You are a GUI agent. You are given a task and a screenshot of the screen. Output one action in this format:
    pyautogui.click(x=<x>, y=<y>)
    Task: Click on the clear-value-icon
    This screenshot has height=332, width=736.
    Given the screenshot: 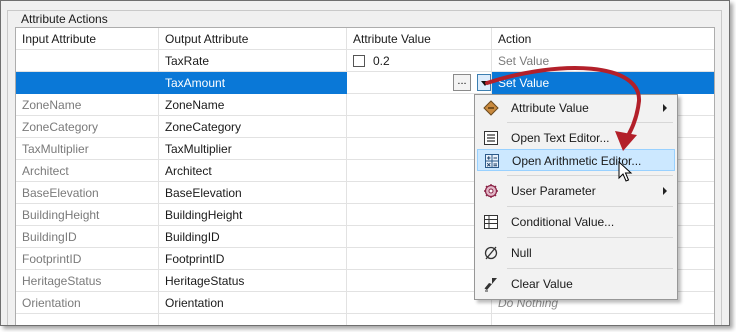 What is the action you would take?
    pyautogui.click(x=490, y=285)
    